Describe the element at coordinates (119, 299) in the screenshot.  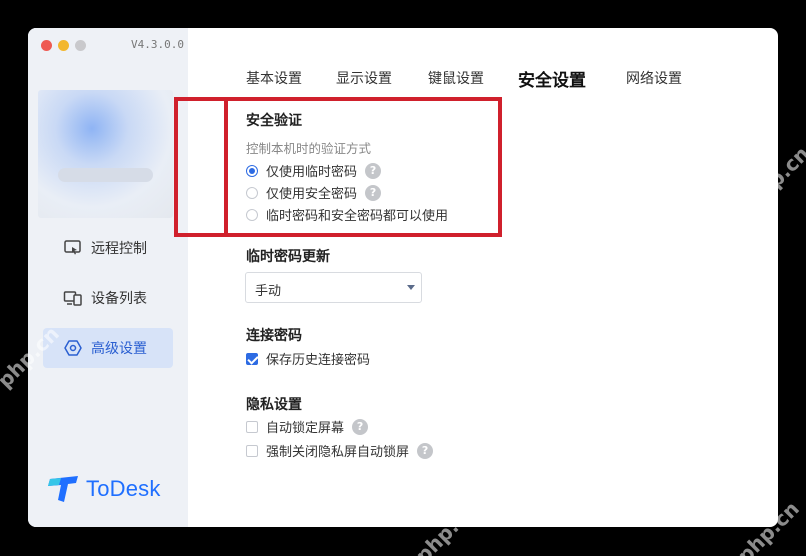
I see `sidebar-item-label: 设备列表` at that location.